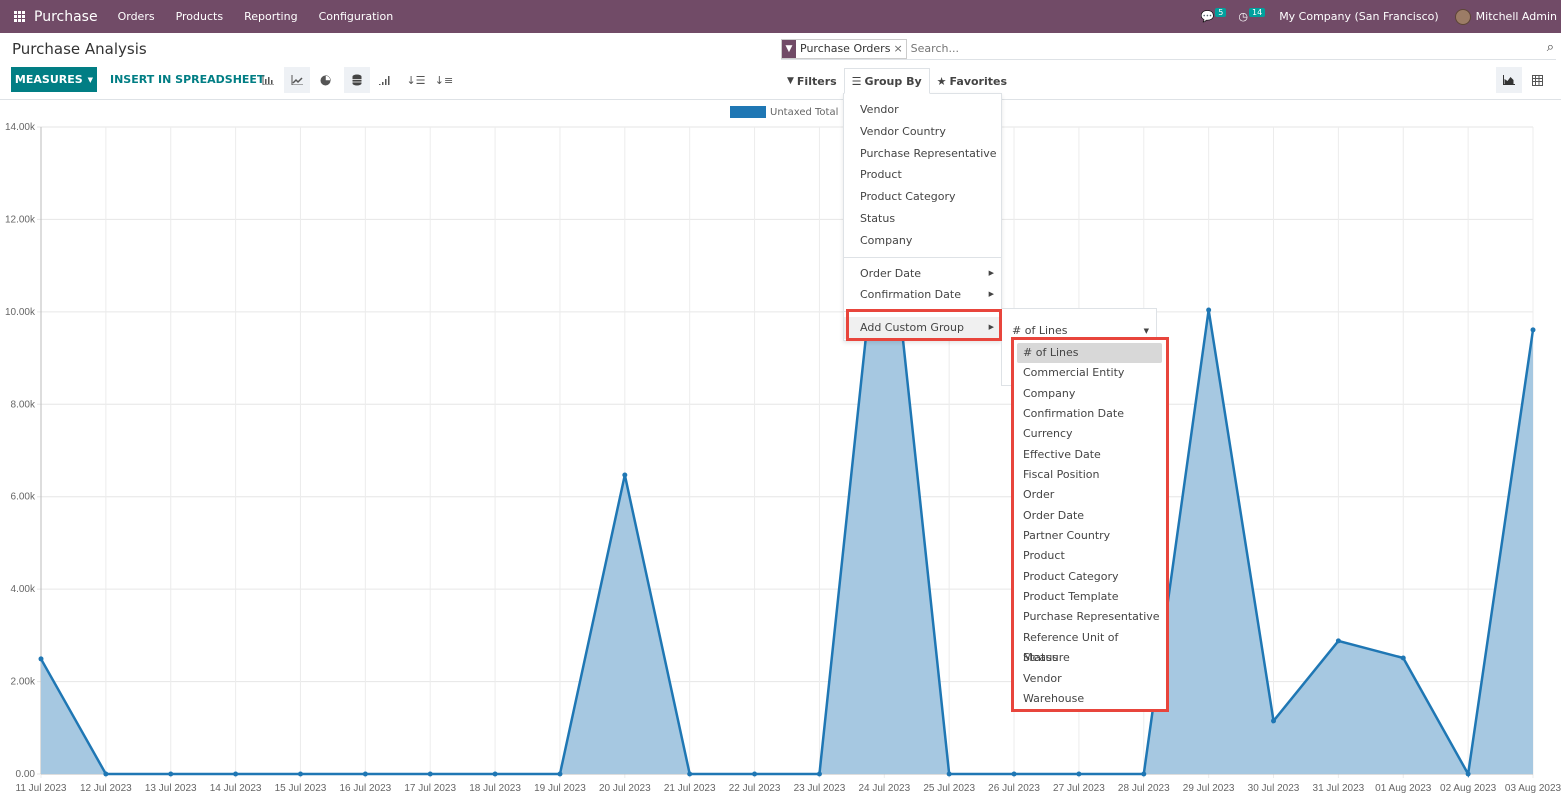 This screenshot has width=1561, height=799. I want to click on custom-group-option: Warehouse, so click(1089, 699).